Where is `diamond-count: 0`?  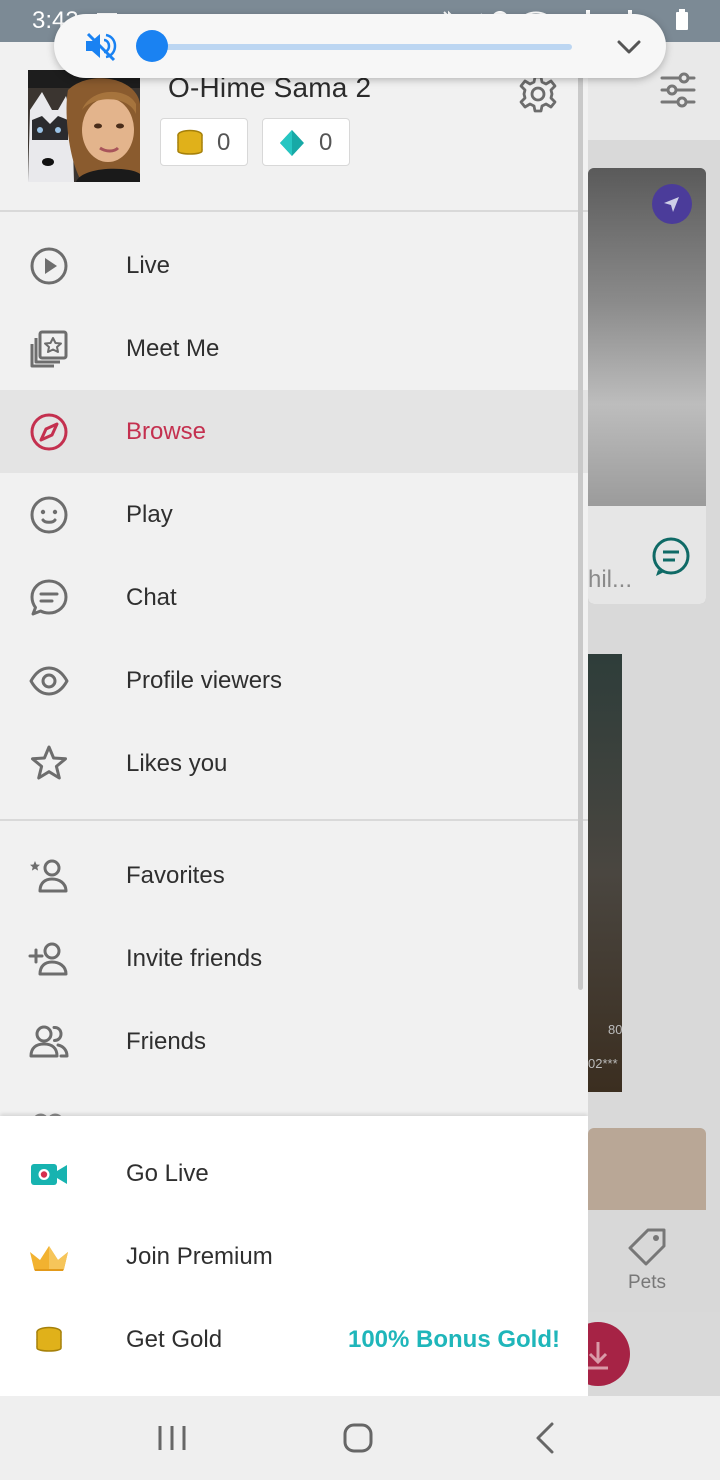
diamond-count: 0 is located at coordinates (326, 142).